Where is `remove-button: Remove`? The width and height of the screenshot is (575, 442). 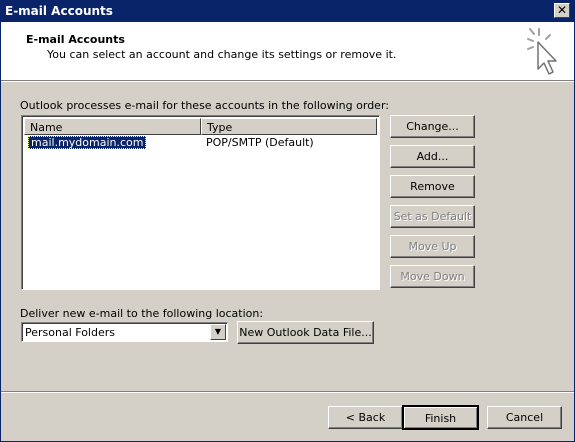
remove-button: Remove is located at coordinates (432, 186).